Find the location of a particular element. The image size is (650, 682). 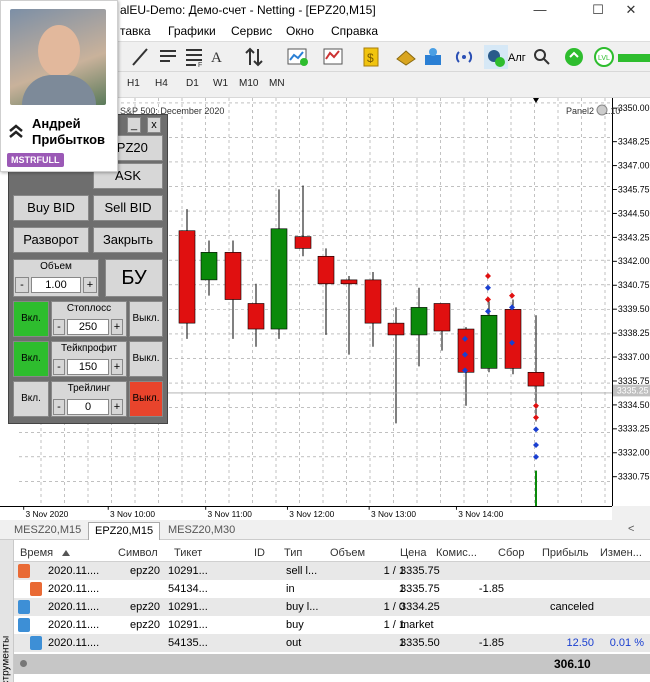

takeprofit-plus-button: + is located at coordinates (117, 367).